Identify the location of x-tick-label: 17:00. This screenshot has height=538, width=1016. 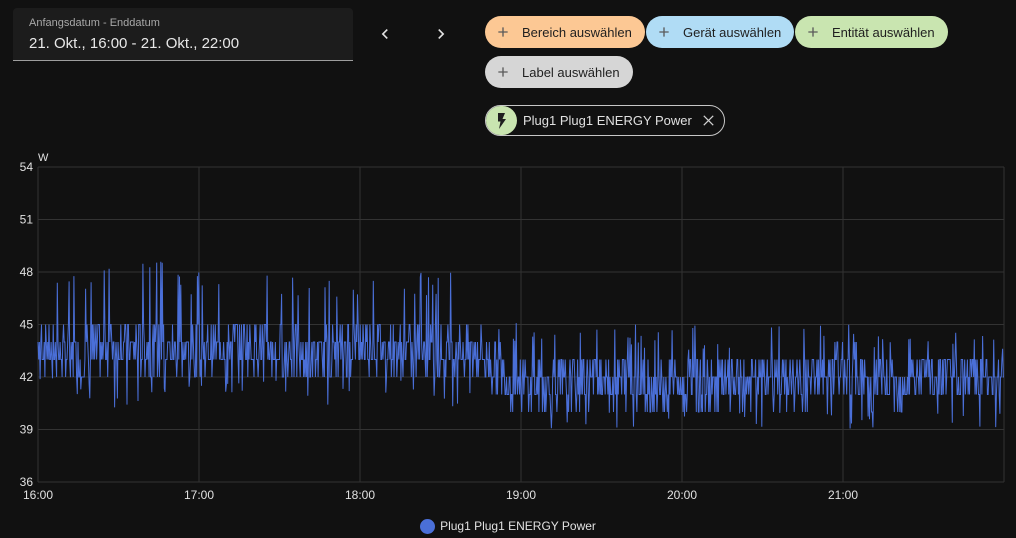
(199, 495).